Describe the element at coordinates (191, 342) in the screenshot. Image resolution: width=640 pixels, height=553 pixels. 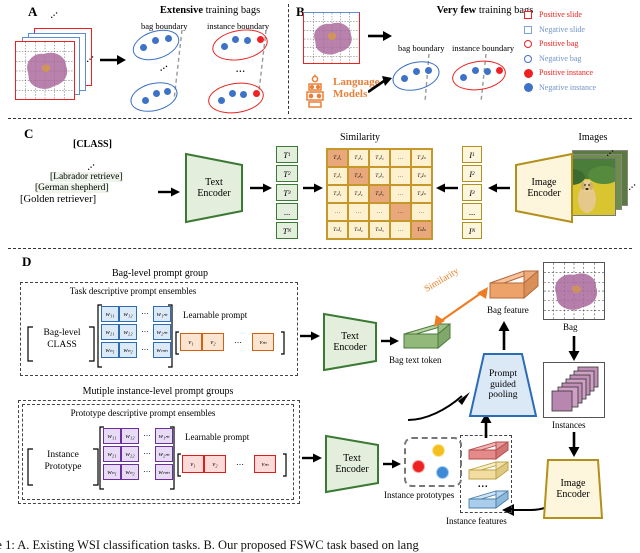
I see `v-box: v₁` at that location.